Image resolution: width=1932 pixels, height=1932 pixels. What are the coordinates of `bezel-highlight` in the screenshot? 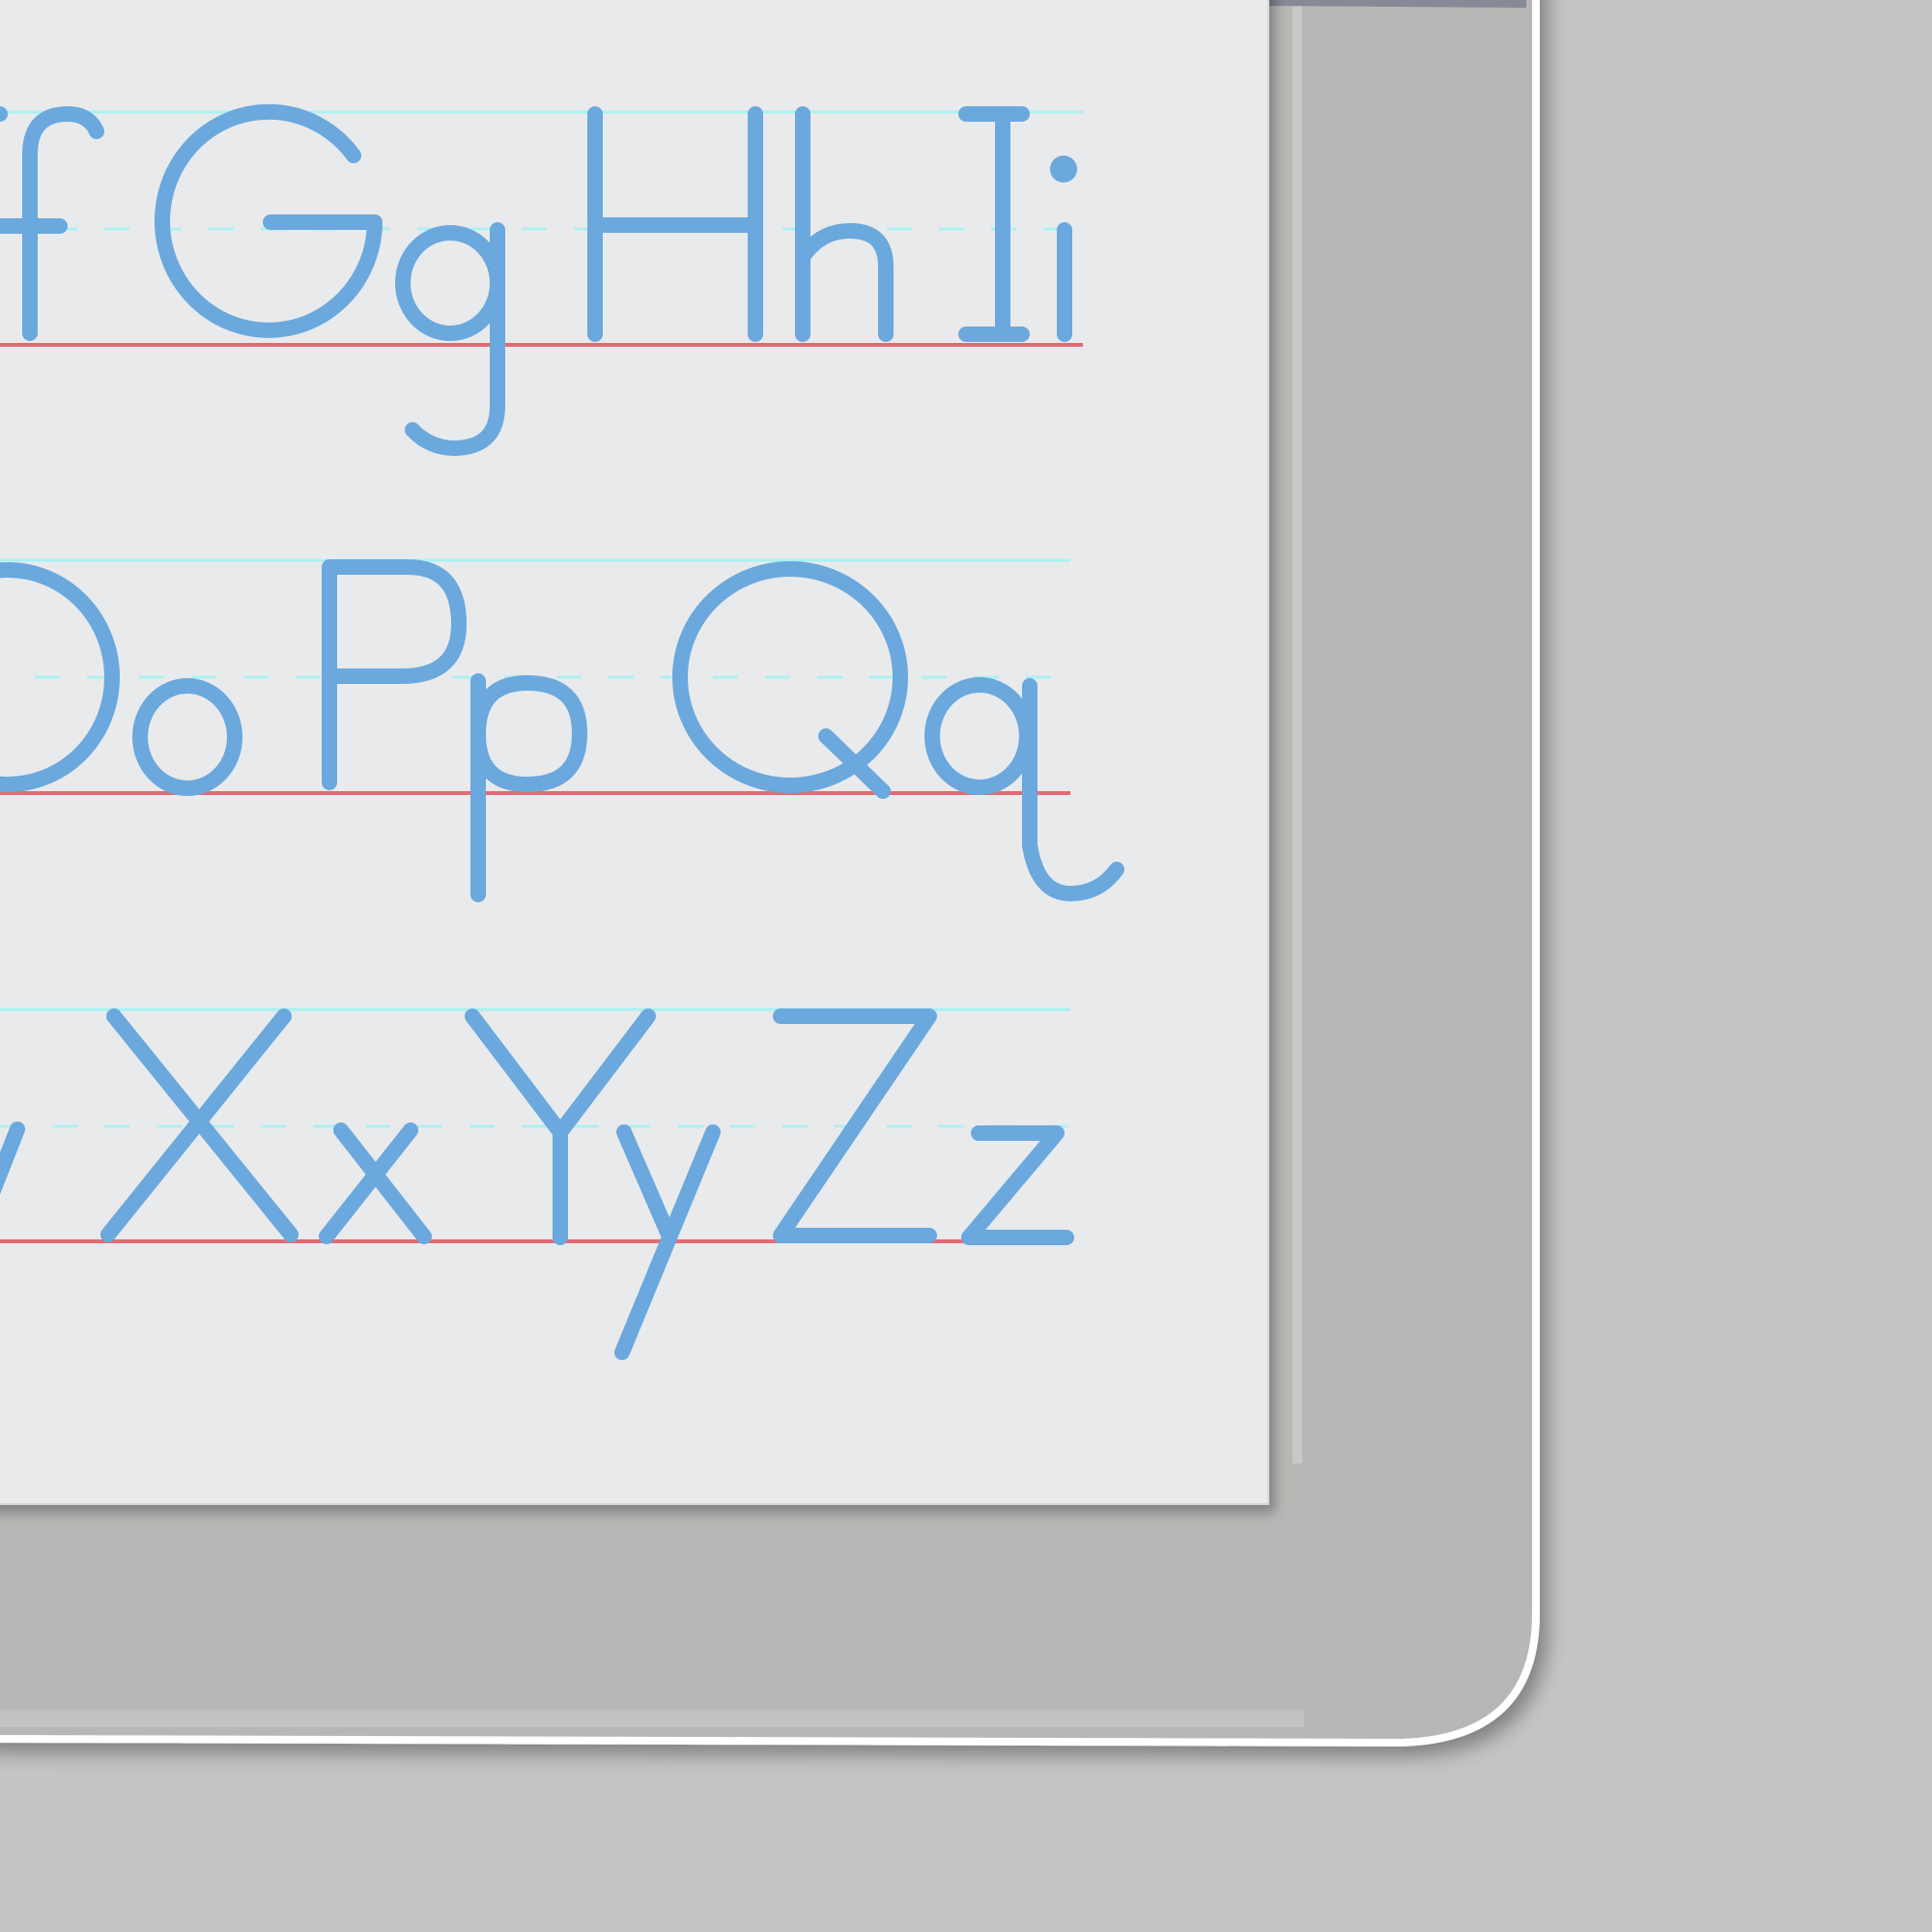 It's located at (652, 1718).